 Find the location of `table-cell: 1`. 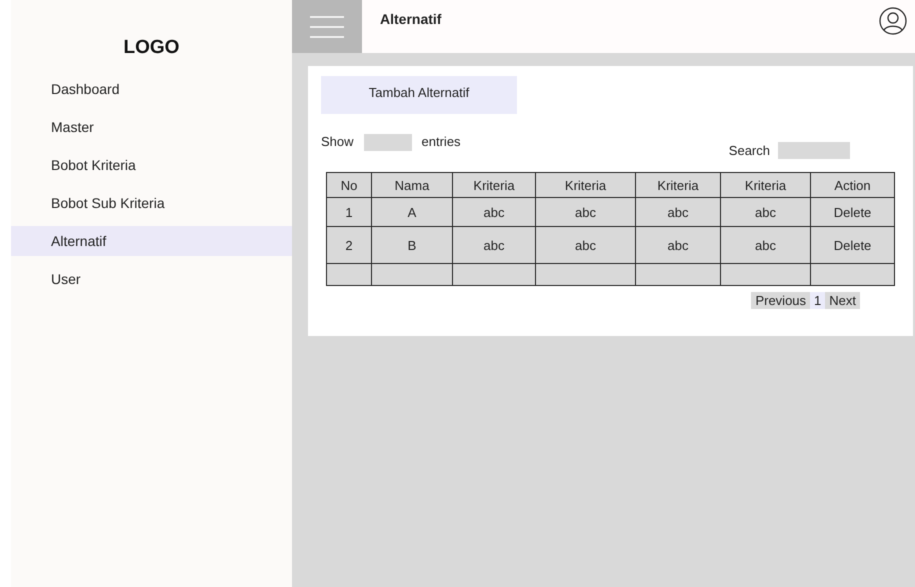

table-cell: 1 is located at coordinates (349, 212).